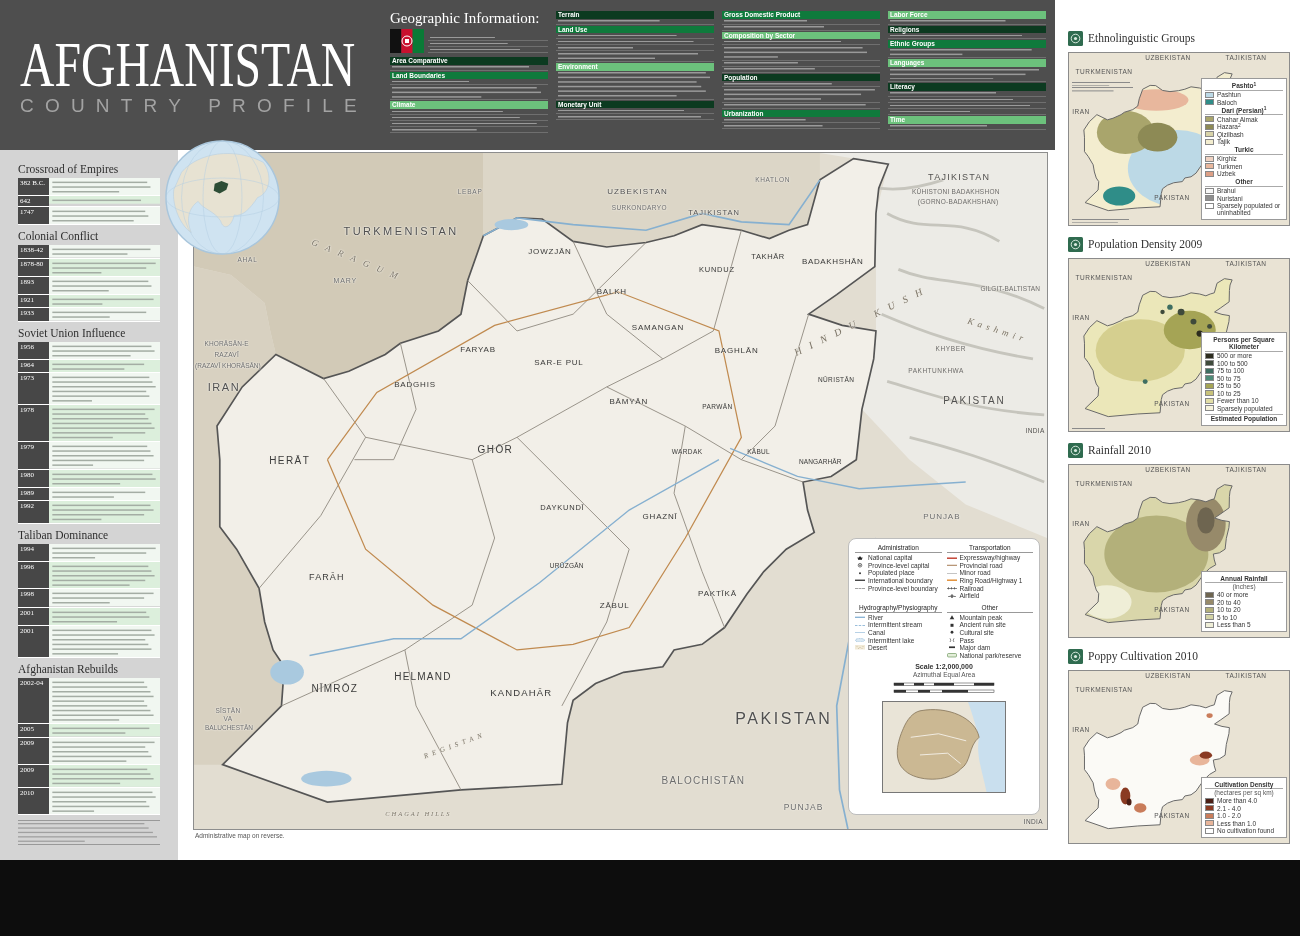  I want to click on airplane-icon, so click(951, 595).